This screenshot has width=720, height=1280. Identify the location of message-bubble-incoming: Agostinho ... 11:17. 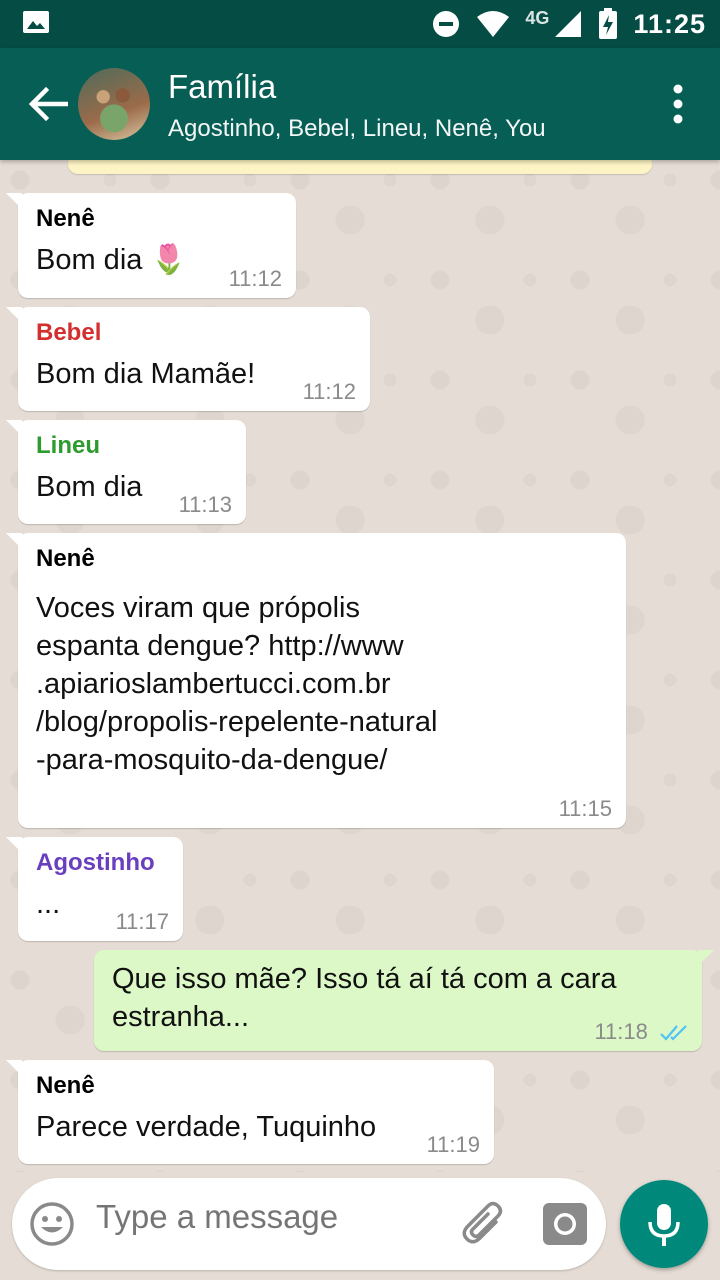
(94, 889).